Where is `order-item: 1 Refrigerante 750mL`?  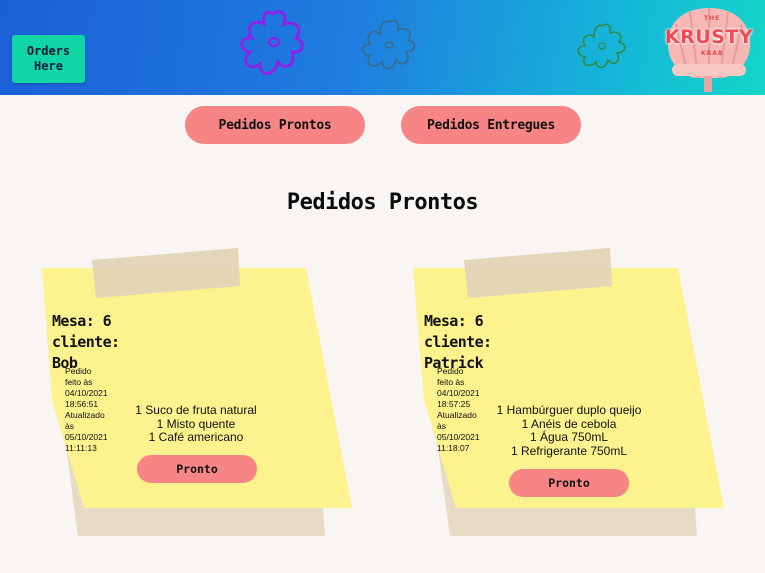 order-item: 1 Refrigerante 750mL is located at coordinates (569, 450).